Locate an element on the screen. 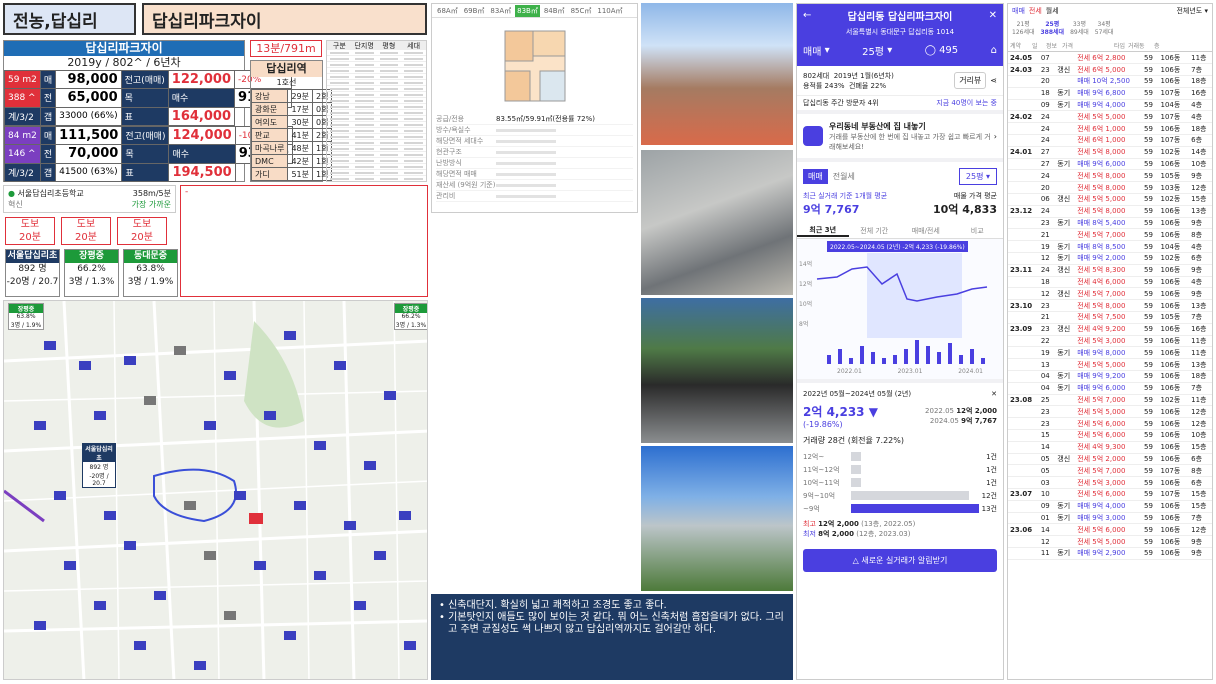 The image size is (1216, 684). history-row: 22 전세 5억 3,000 59 106동 11층 is located at coordinates (1110, 341).